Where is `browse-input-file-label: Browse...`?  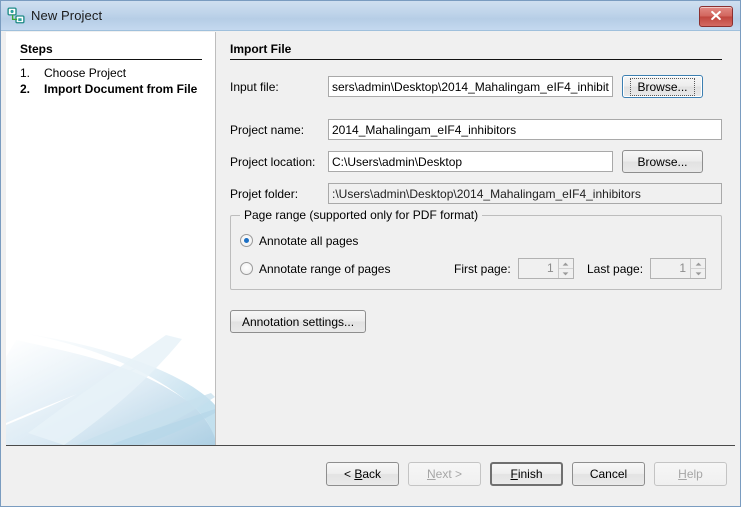 browse-input-file-label: Browse... is located at coordinates (662, 86).